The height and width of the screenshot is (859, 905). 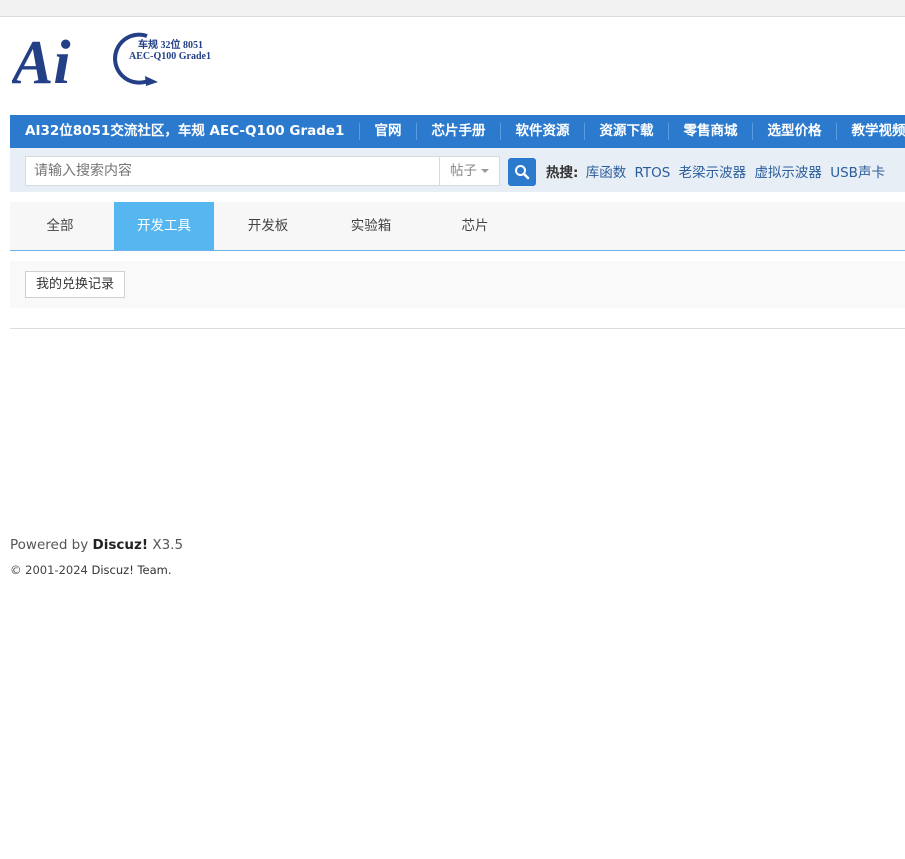 What do you see at coordinates (542, 131) in the screenshot?
I see `nav-item-software: 软件资源` at bounding box center [542, 131].